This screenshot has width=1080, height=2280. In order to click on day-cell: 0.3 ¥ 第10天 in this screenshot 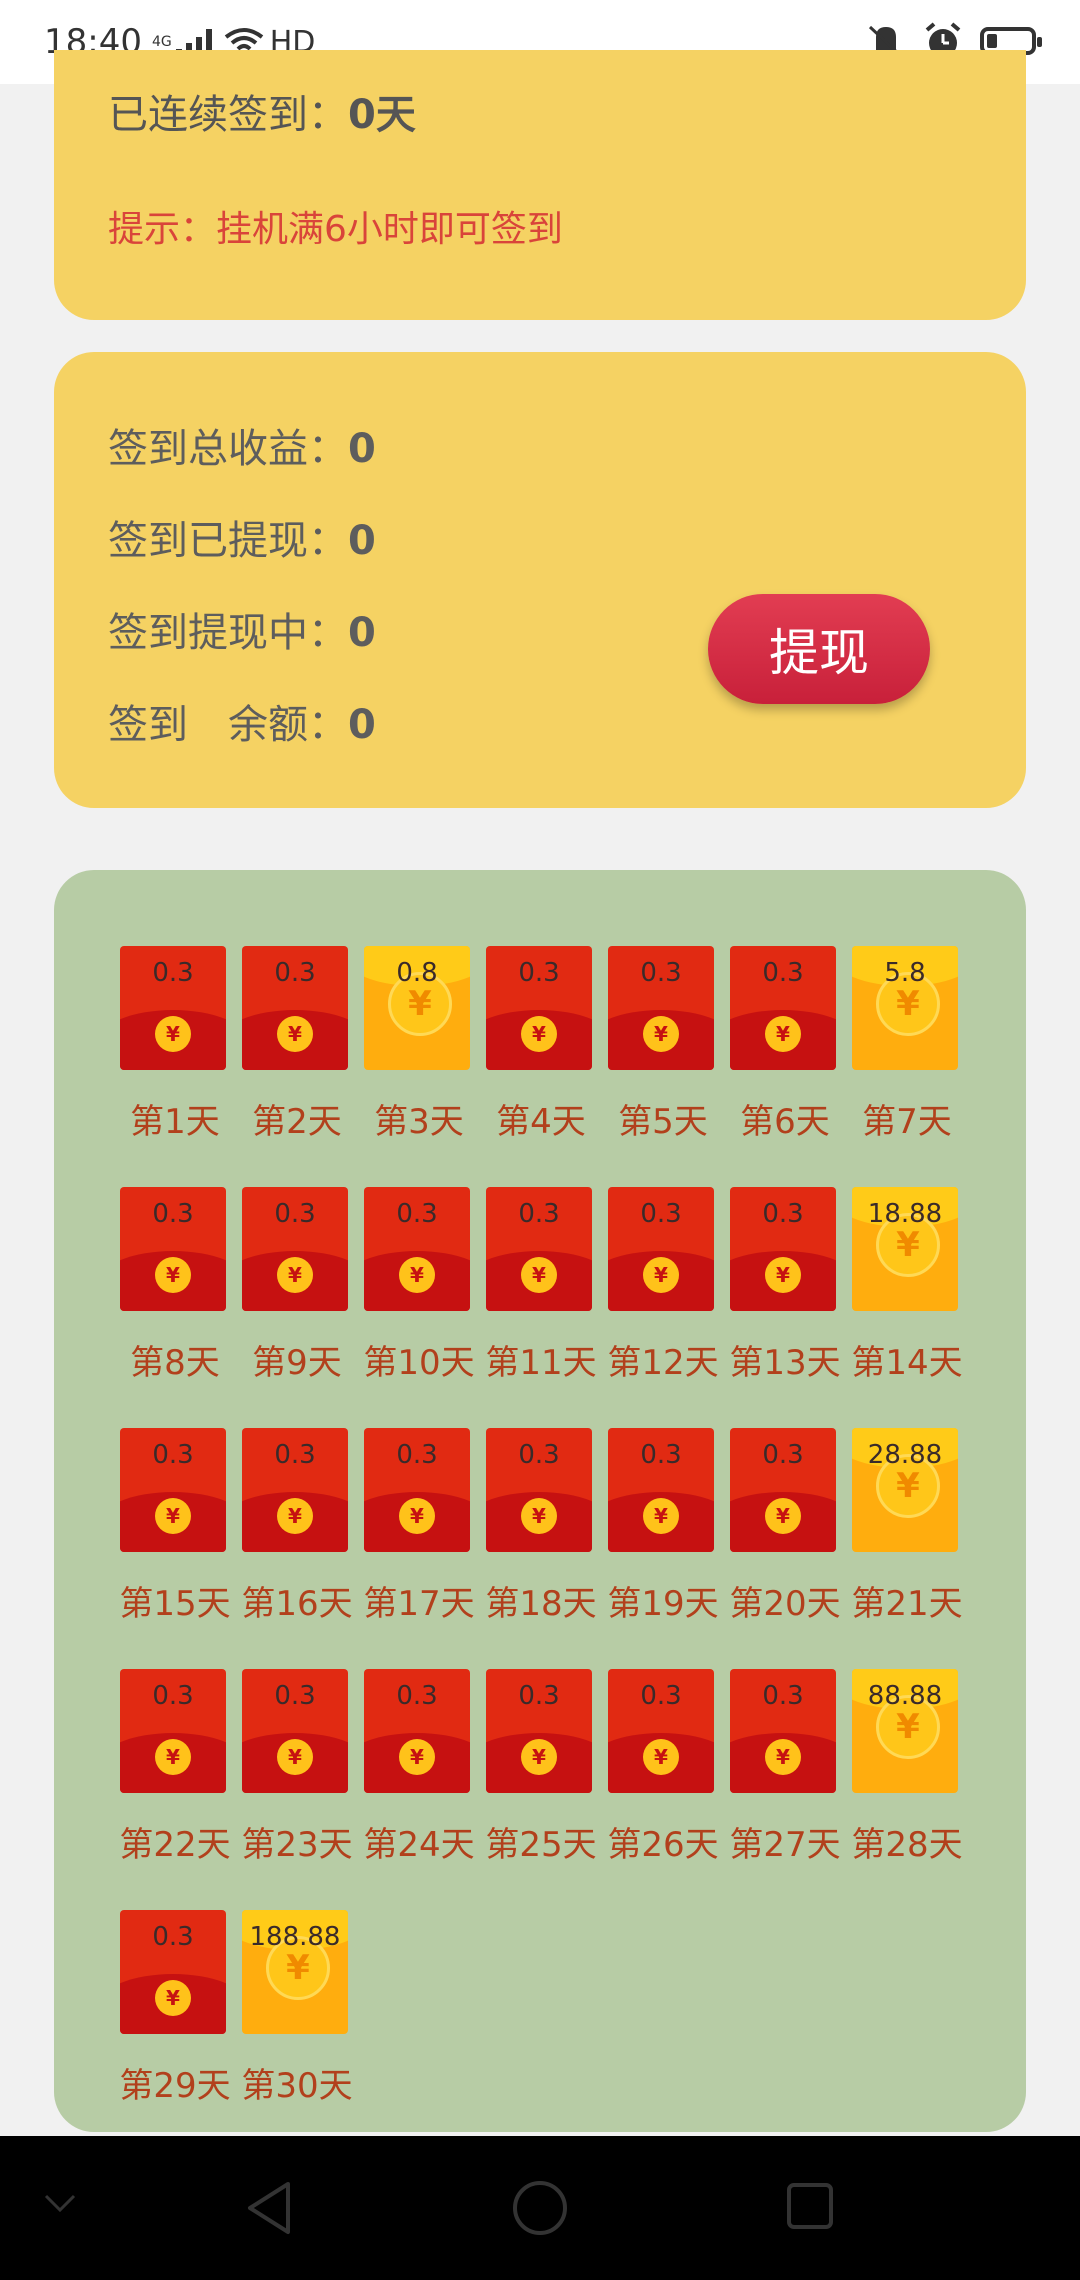, I will do `click(419, 1287)`.